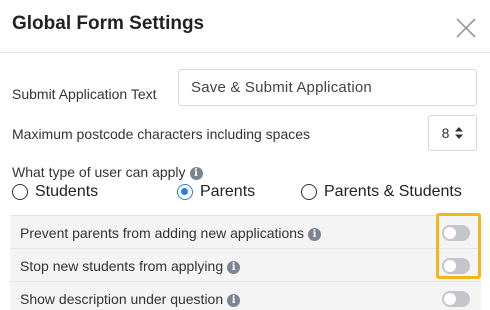 The image size is (490, 310). What do you see at coordinates (459, 133) in the screenshot?
I see `stepper-arrows-icon` at bounding box center [459, 133].